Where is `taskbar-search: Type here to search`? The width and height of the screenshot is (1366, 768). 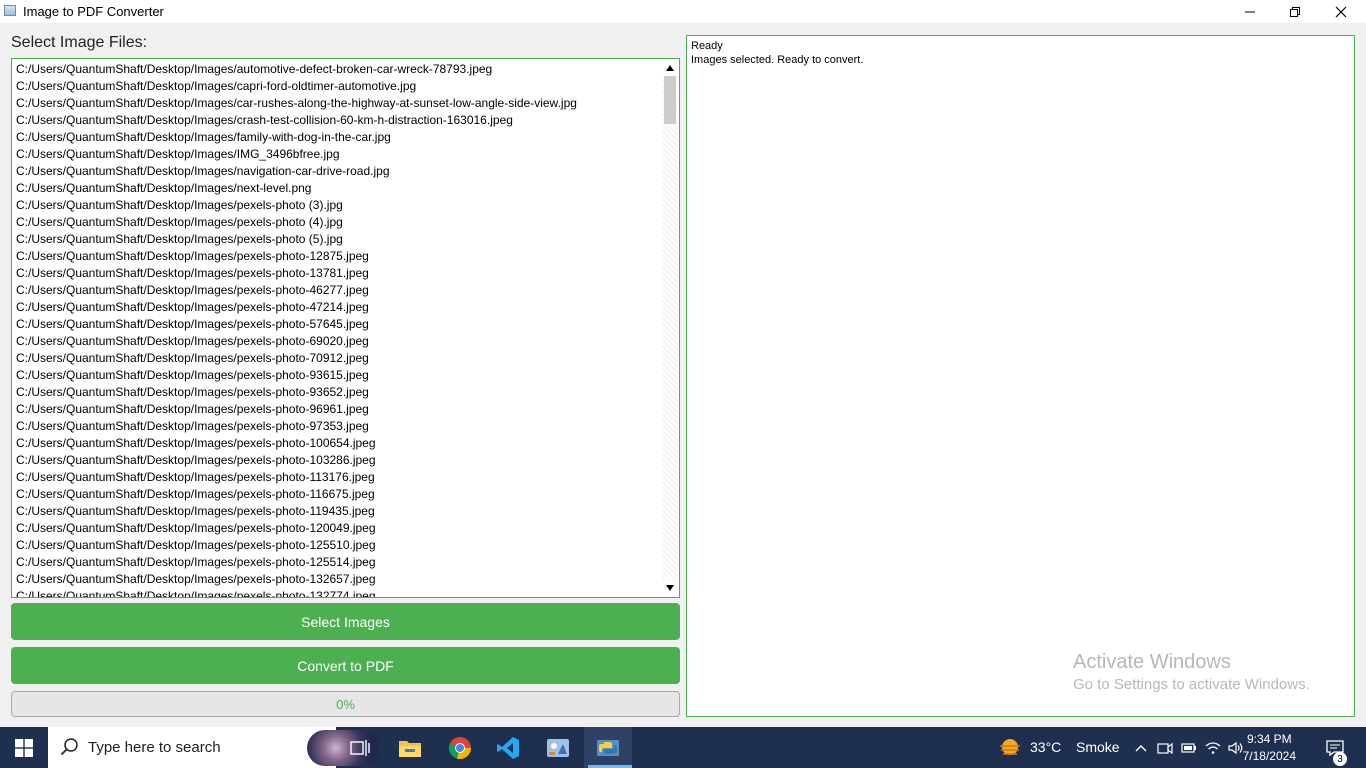 taskbar-search: Type here to search is located at coordinates (213, 747).